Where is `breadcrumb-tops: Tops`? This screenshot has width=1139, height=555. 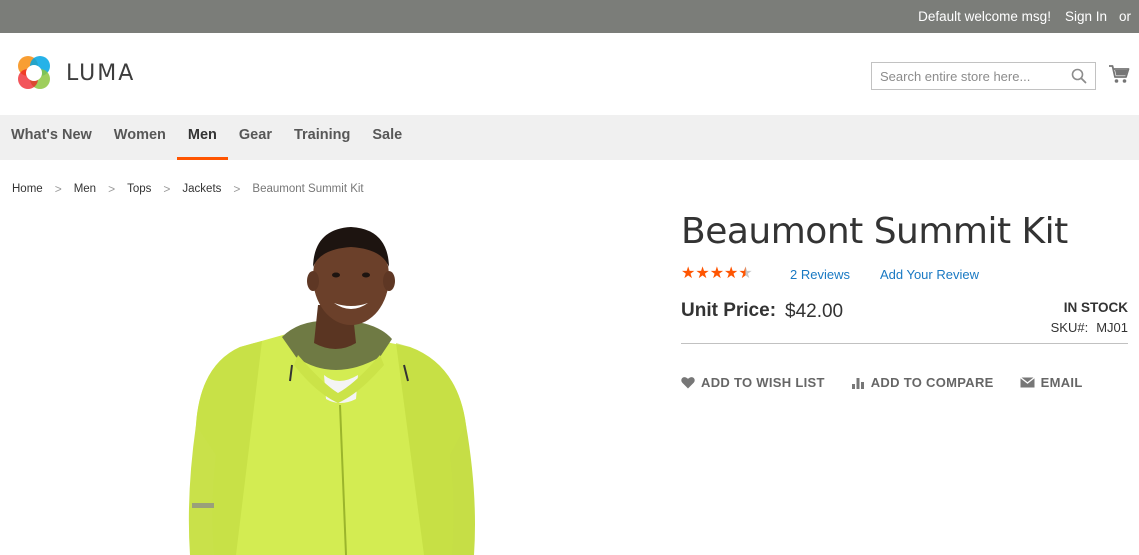 breadcrumb-tops: Tops is located at coordinates (139, 189).